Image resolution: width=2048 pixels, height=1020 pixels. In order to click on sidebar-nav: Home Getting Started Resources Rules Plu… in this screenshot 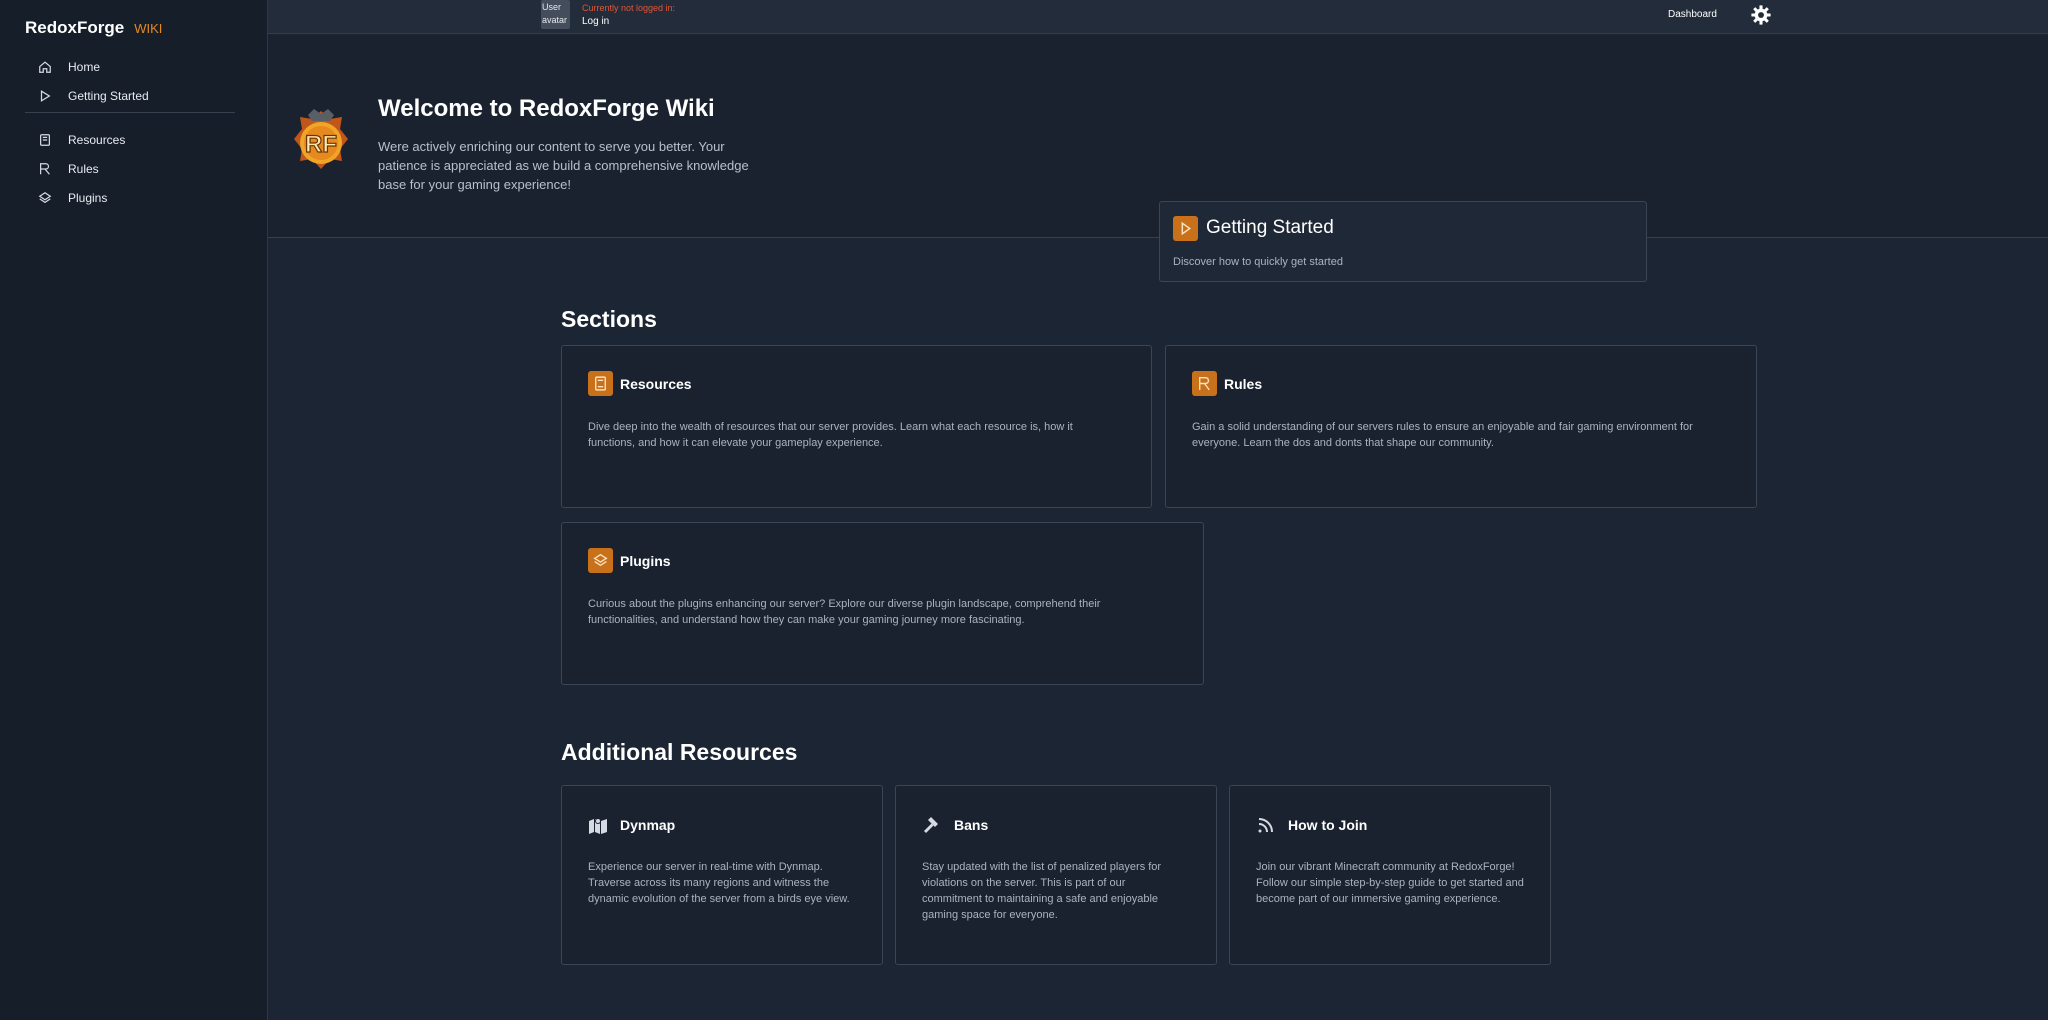, I will do `click(130, 132)`.